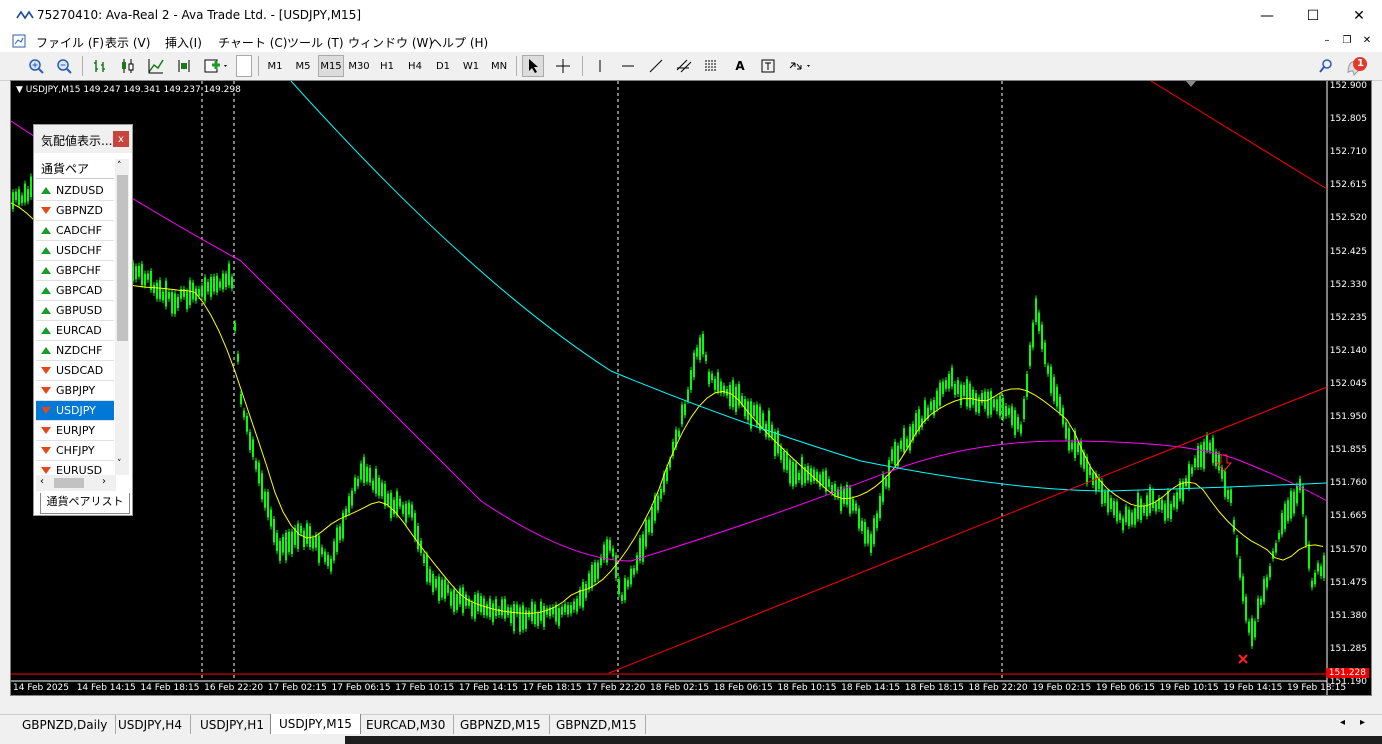 The height and width of the screenshot is (744, 1382). Describe the element at coordinates (406, 725) in the screenshot. I see `chart-tab: EURCAD,M30` at that location.